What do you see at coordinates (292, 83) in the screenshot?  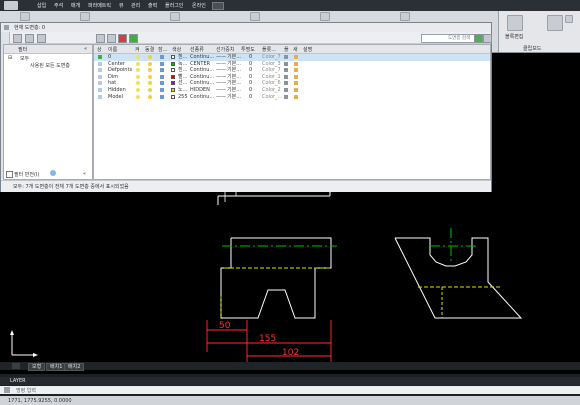 I see `layer-row: hat 선... Continu... —— 기본... 0 Color_6` at bounding box center [292, 83].